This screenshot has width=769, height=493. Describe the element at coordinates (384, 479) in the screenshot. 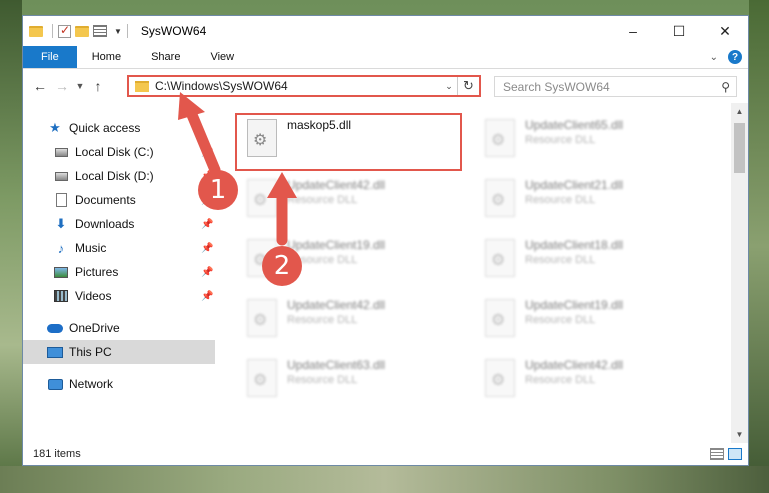

I see `desktop-background-bottom` at that location.